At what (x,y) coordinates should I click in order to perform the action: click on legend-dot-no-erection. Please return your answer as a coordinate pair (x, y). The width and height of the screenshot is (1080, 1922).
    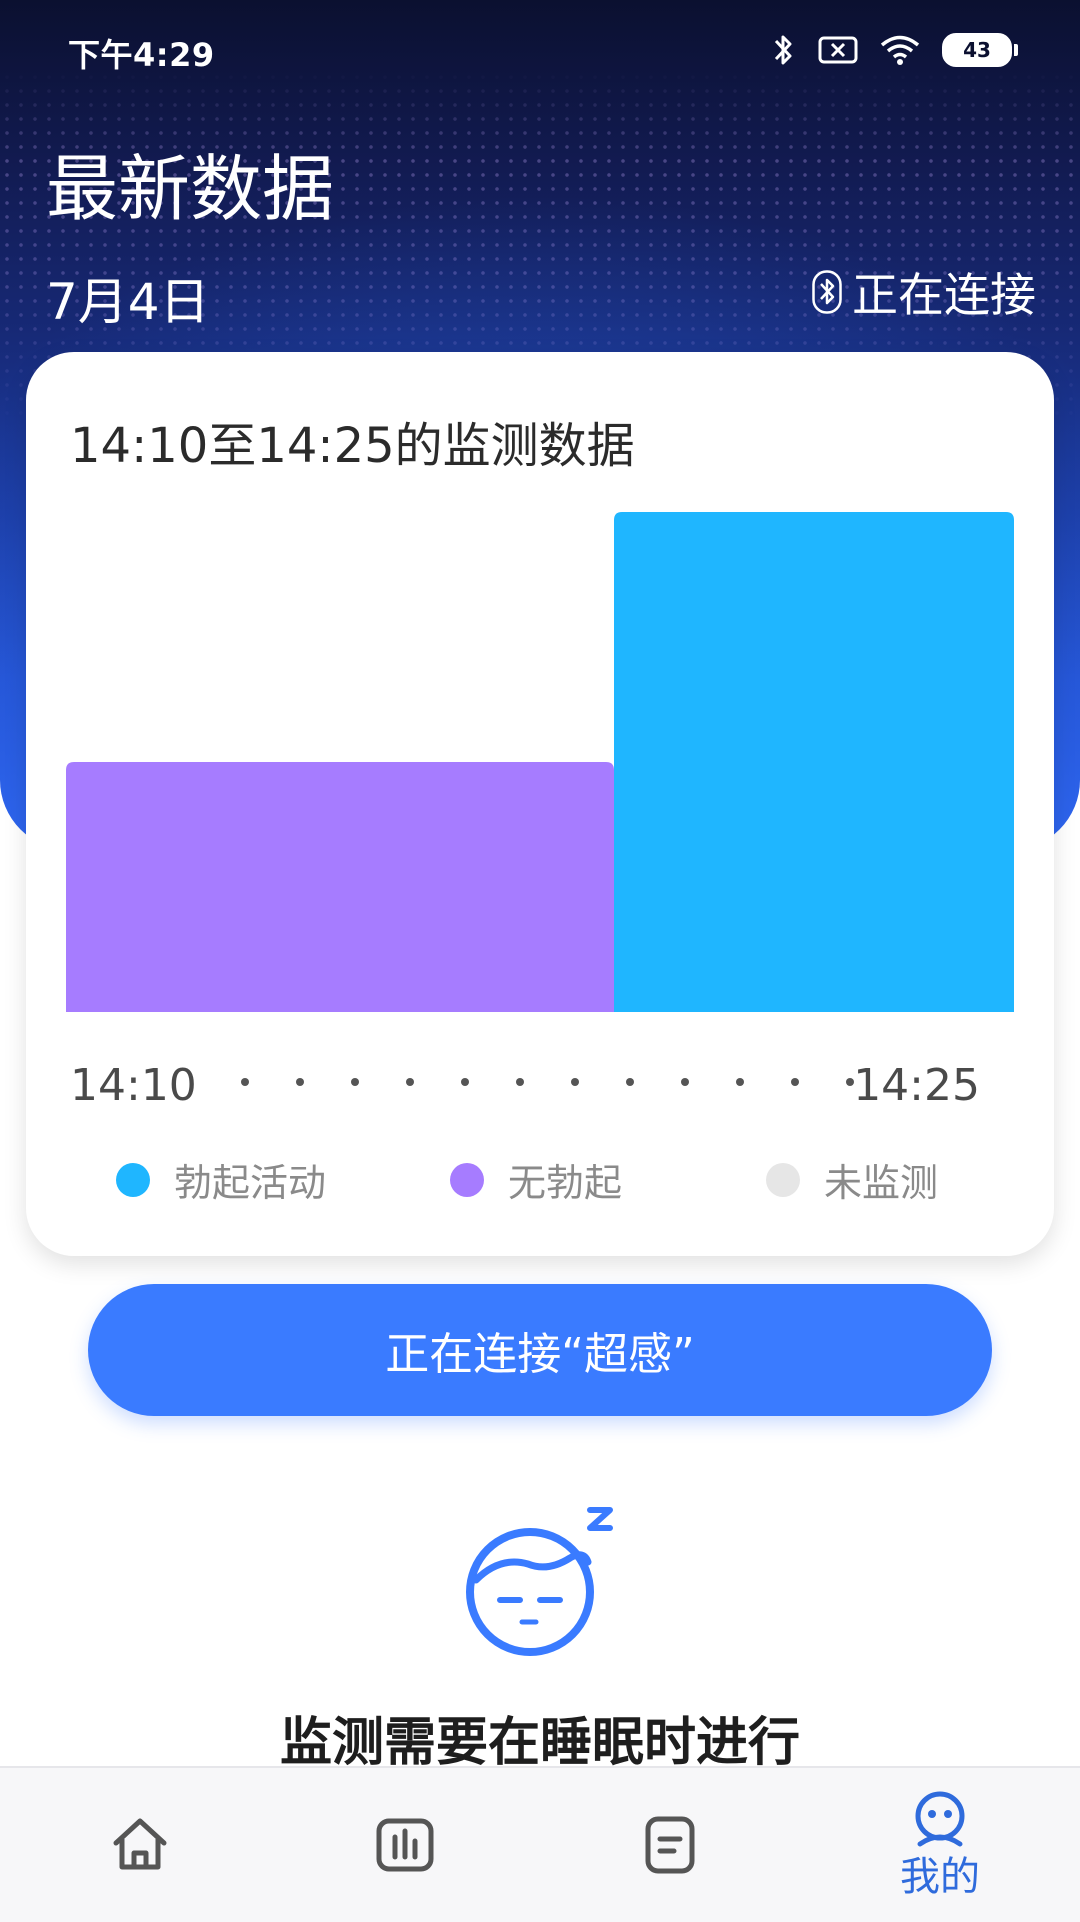
    Looking at the image, I should click on (467, 1179).